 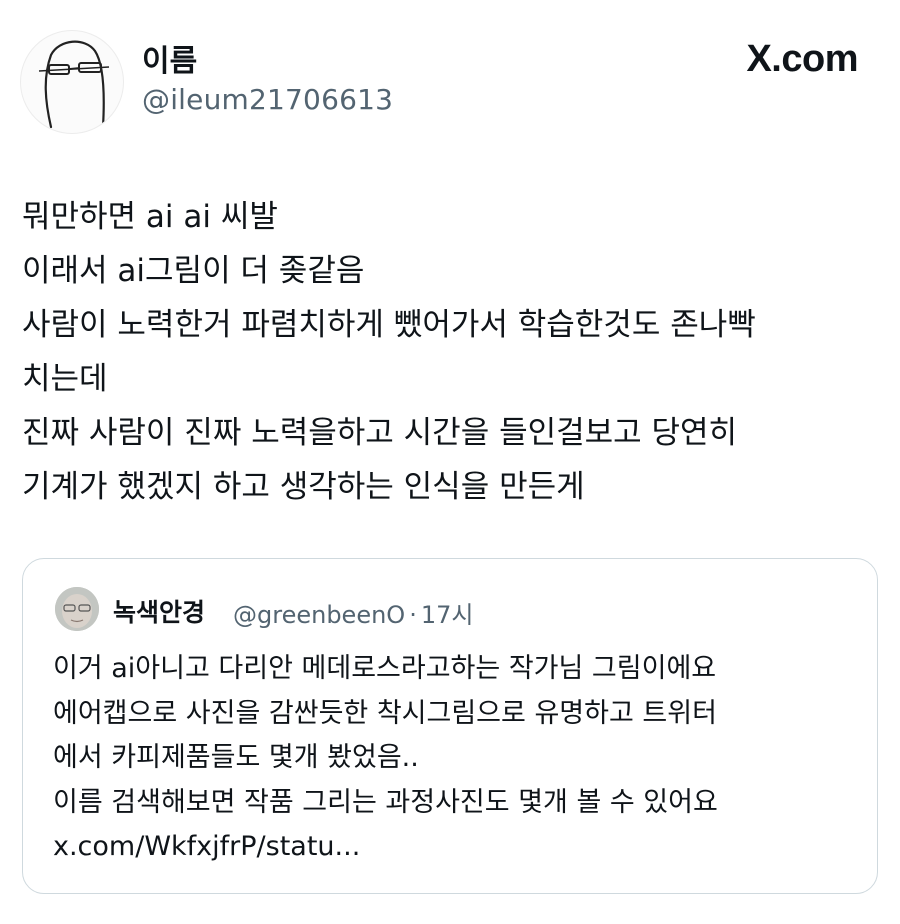 What do you see at coordinates (802, 59) in the screenshot?
I see `x-logo: X.com` at bounding box center [802, 59].